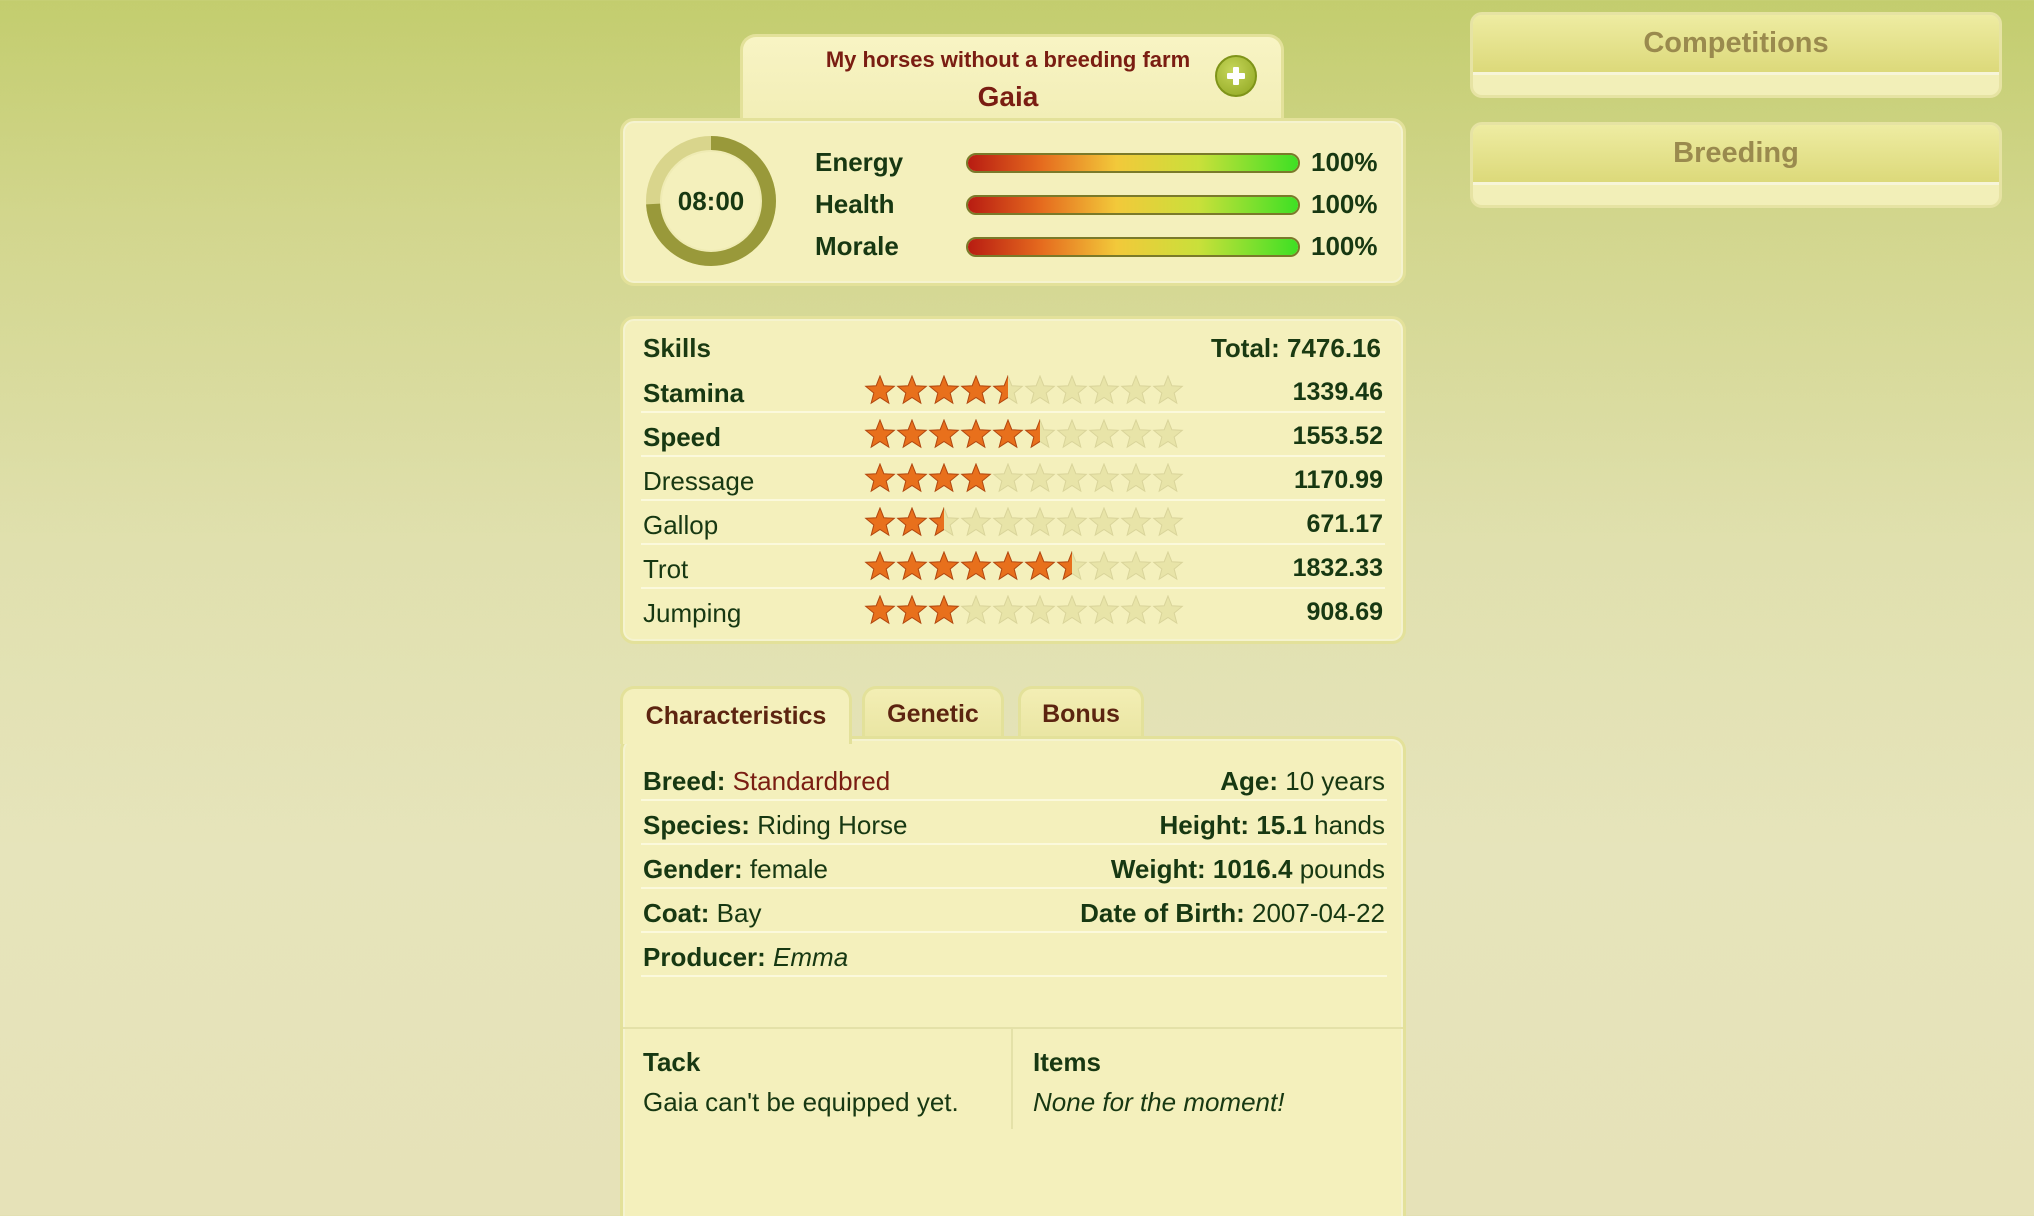 Image resolution: width=2034 pixels, height=1216 pixels. I want to click on weight-value: 1016.4, so click(1252, 869).